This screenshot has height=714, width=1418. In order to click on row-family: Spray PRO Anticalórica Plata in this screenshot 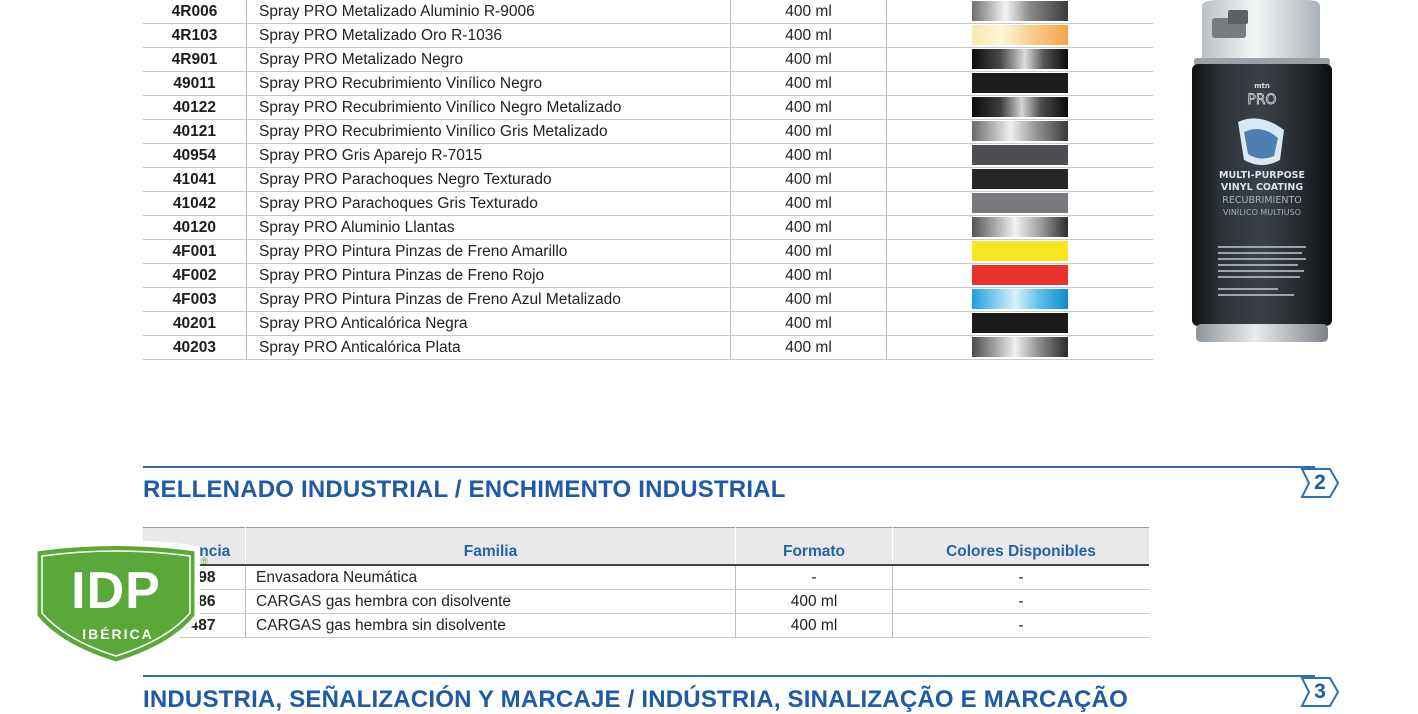, I will do `click(488, 348)`.